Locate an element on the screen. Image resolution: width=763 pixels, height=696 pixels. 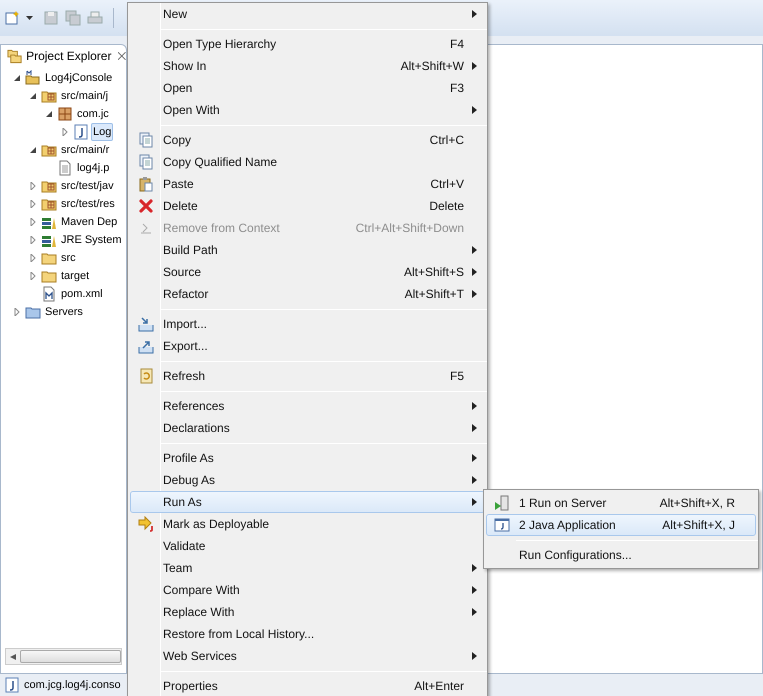
dropdown-caret-icon is located at coordinates (29, 18).